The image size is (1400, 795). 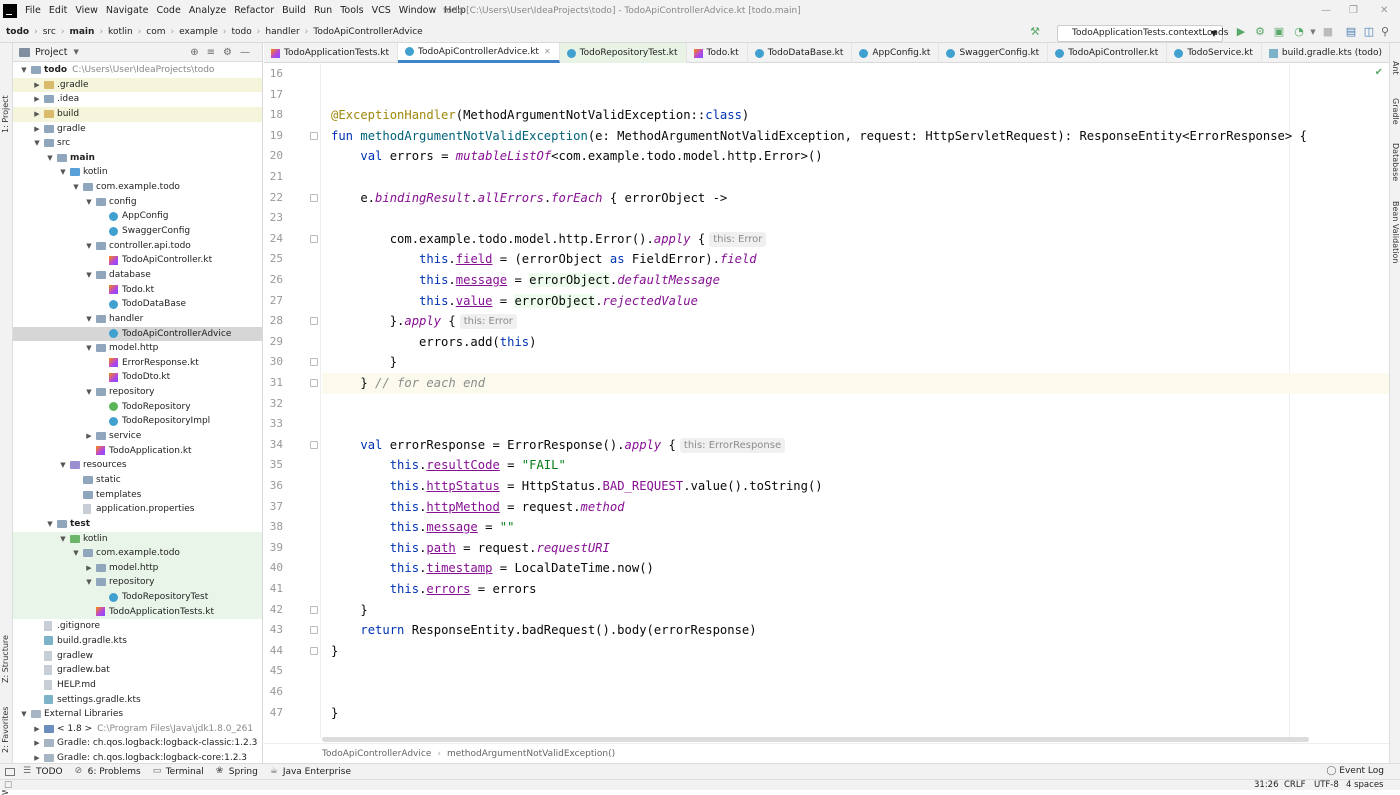 I want to click on menu-vcs: VCS, so click(x=381, y=11).